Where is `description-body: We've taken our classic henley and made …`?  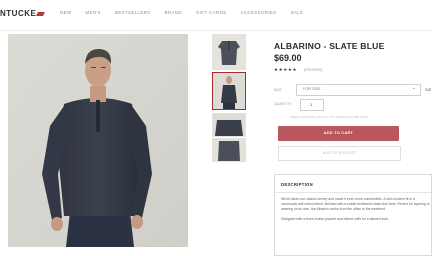
description-body: We've taken our classic henley and made … is located at coordinates (356, 211).